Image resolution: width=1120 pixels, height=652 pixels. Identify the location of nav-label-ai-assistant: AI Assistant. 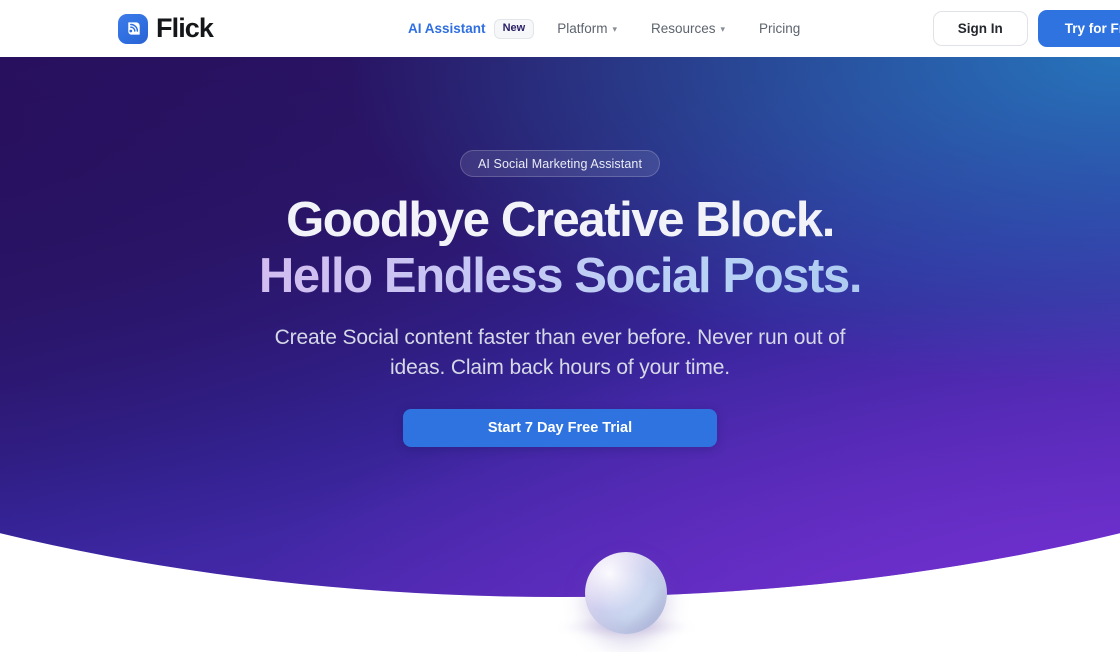
(447, 28).